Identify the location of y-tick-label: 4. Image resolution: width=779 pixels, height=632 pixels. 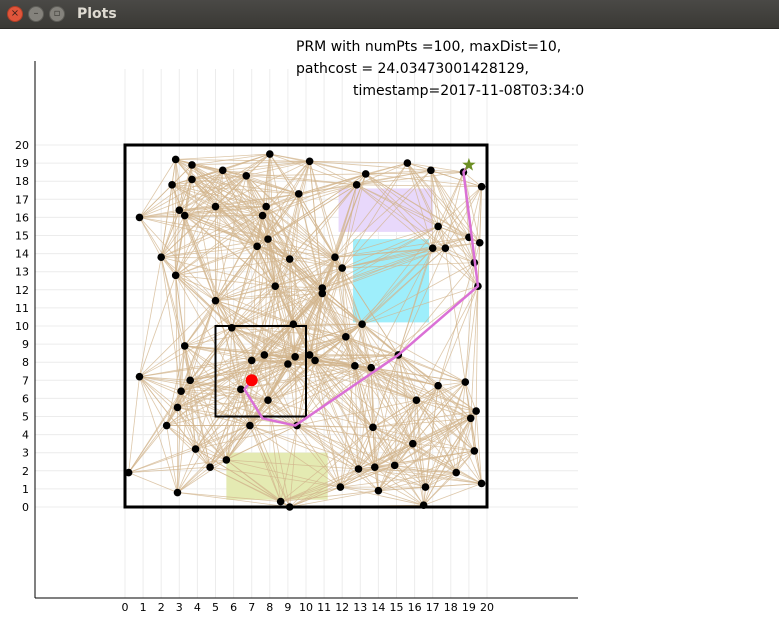
(25, 435).